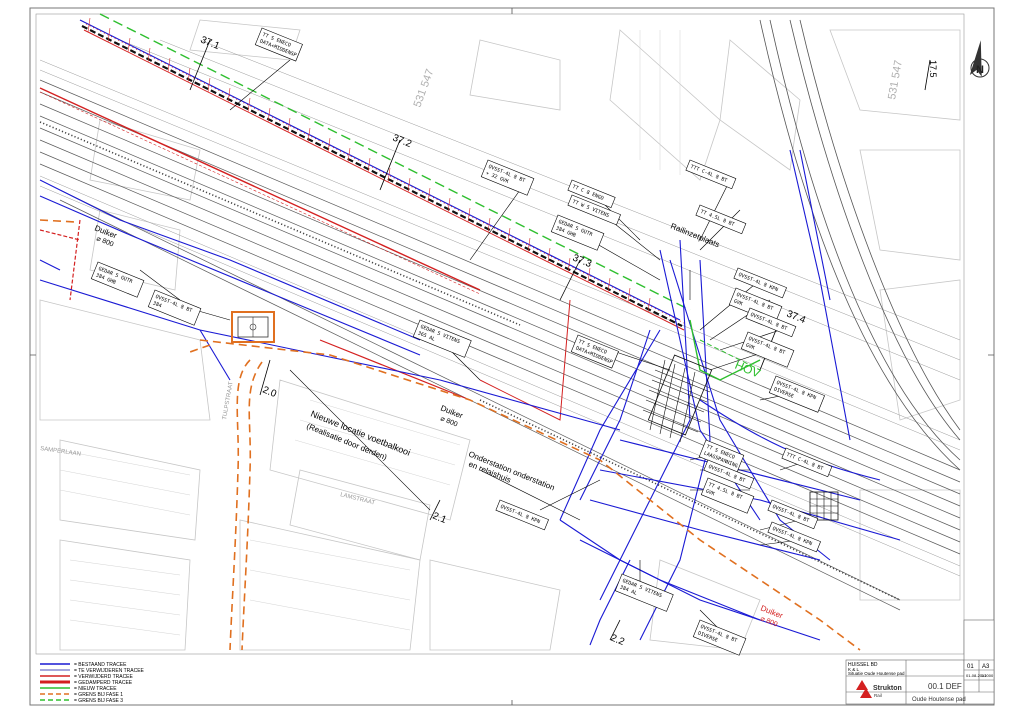 The height and width of the screenshot is (716, 1024). I want to click on tb-drawing-no: 00.1 DEF, so click(945, 686).